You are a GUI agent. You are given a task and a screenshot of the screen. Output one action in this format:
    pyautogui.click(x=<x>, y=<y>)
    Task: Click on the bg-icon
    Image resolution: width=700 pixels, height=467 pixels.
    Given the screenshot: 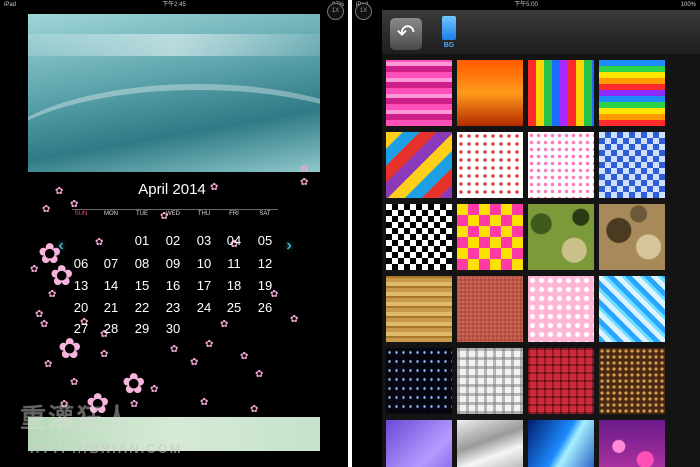 What is the action you would take?
    pyautogui.click(x=449, y=28)
    